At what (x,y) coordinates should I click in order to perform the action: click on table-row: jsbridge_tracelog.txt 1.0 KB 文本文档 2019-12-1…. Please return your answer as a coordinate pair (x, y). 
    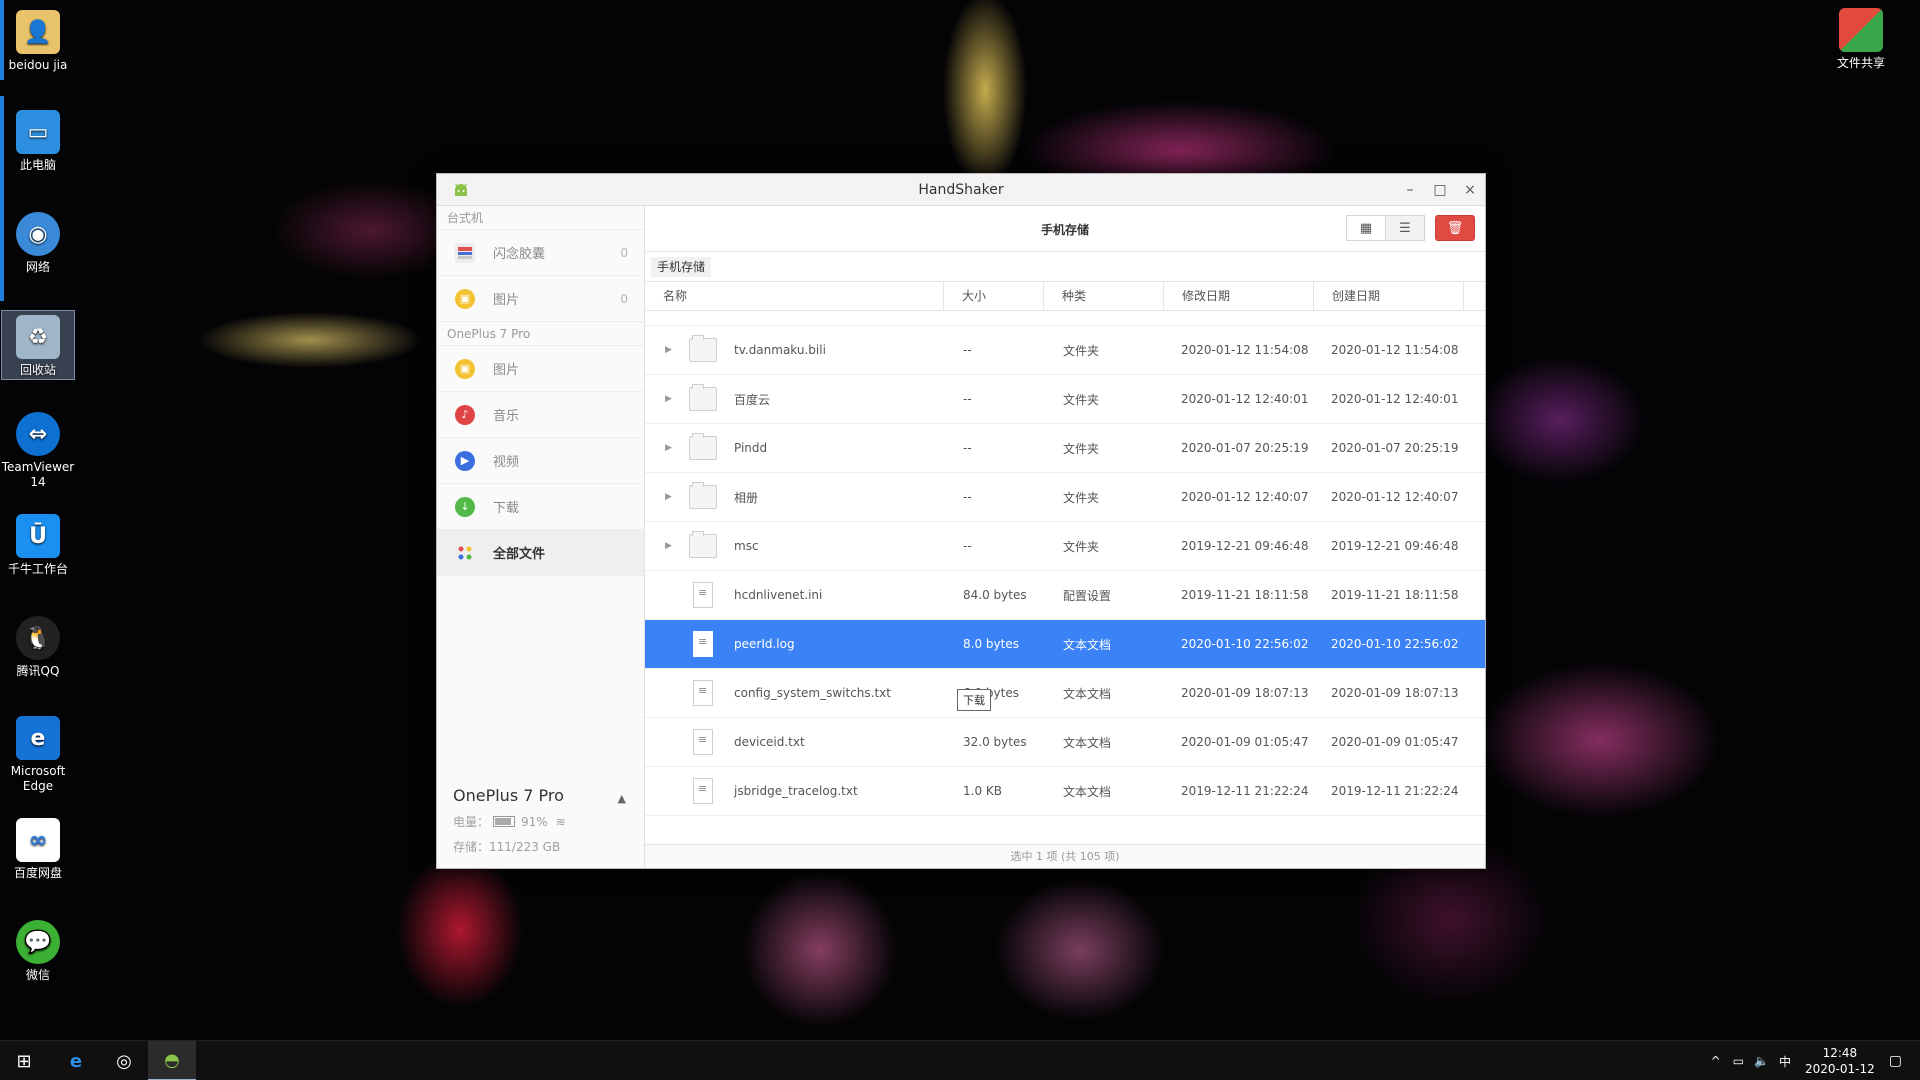
    Looking at the image, I should click on (1065, 791).